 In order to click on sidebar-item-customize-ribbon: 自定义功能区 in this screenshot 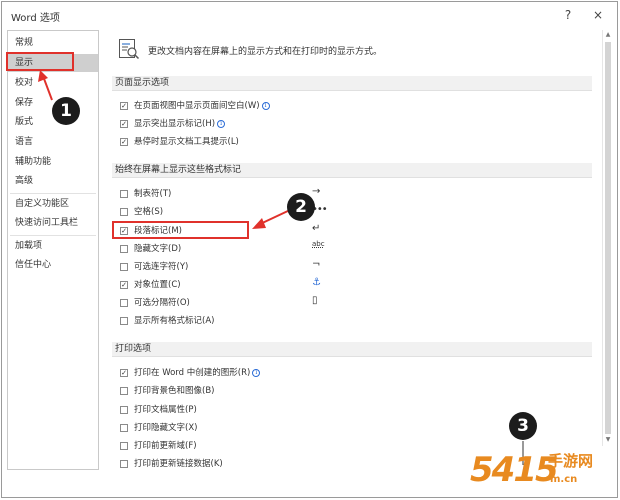, I will do `click(53, 204)`.